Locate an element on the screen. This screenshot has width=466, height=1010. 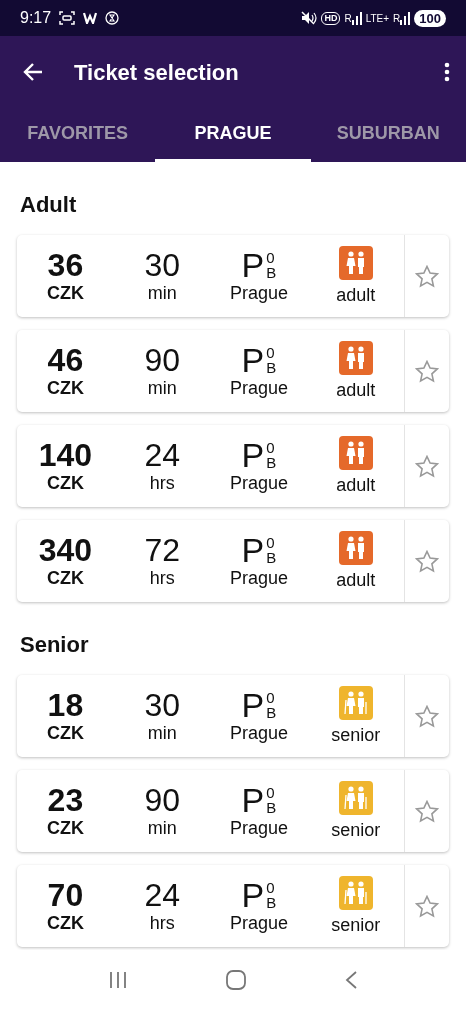
more-options-icon is located at coordinates (447, 72).